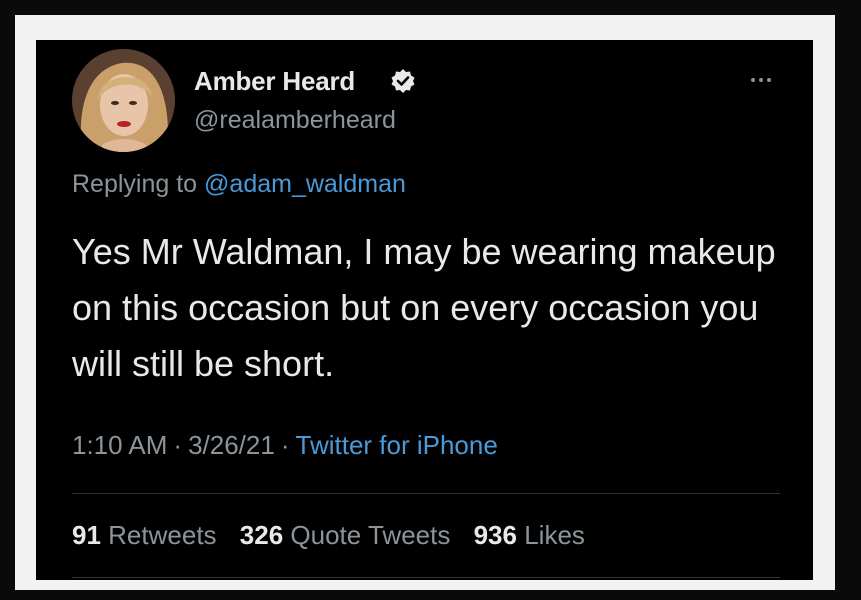 The image size is (861, 600). I want to click on tweet-date: 3/26/21, so click(231, 445).